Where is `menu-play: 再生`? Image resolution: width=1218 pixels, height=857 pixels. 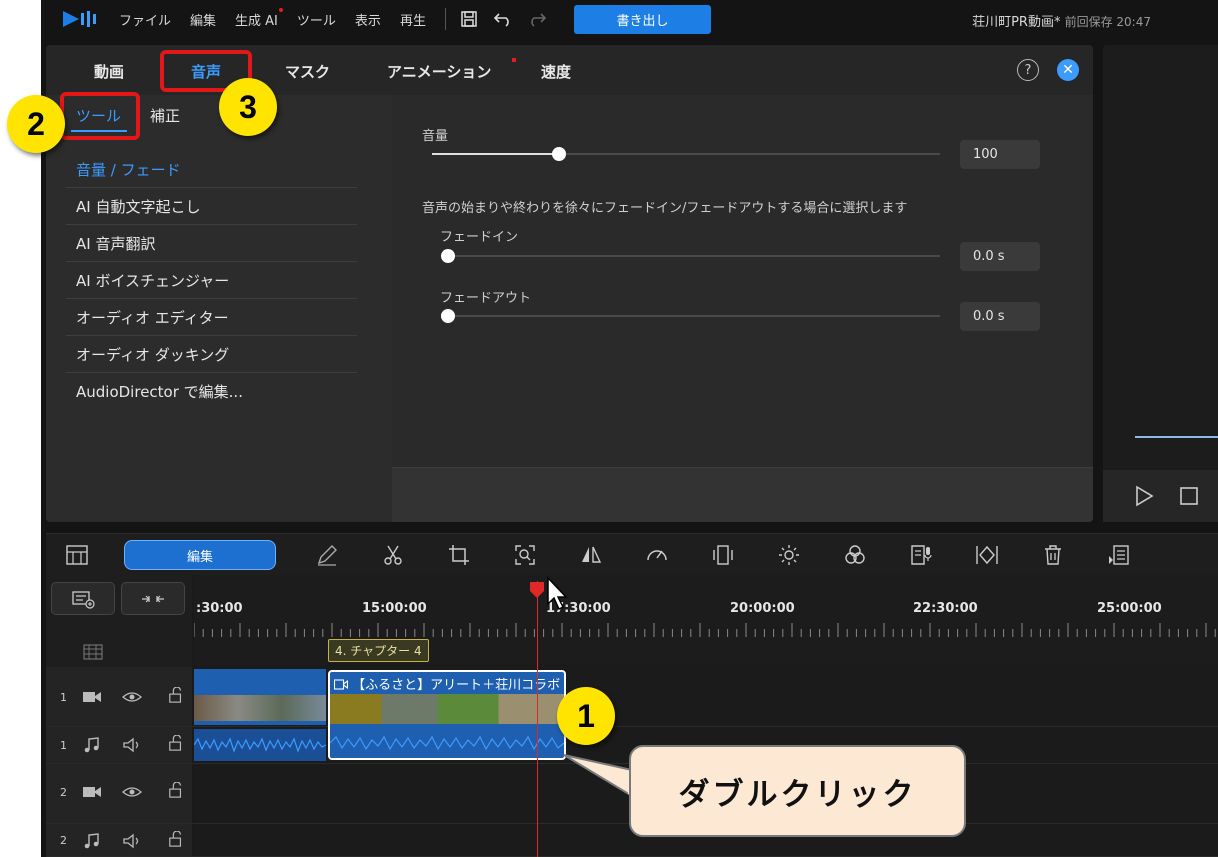
menu-play: 再生 is located at coordinates (413, 19).